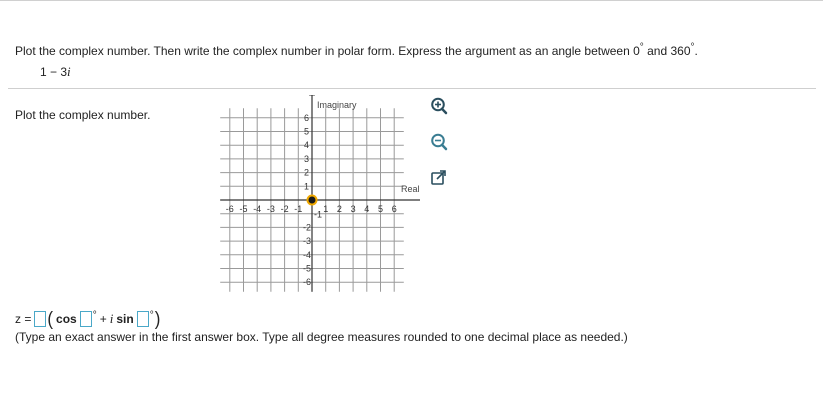  Describe the element at coordinates (157, 318) in the screenshot. I see `close-paren: )` at that location.